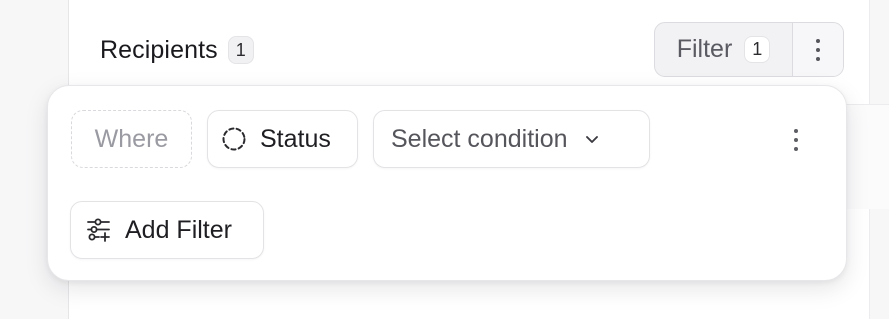 Image resolution: width=889 pixels, height=319 pixels. Describe the element at coordinates (99, 230) in the screenshot. I see `sliders-add-icon` at that location.